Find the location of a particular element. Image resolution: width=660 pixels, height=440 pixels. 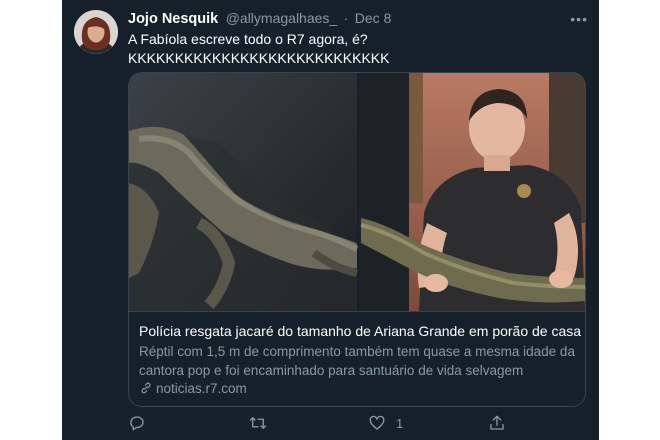

reply-button is located at coordinates (142, 423).